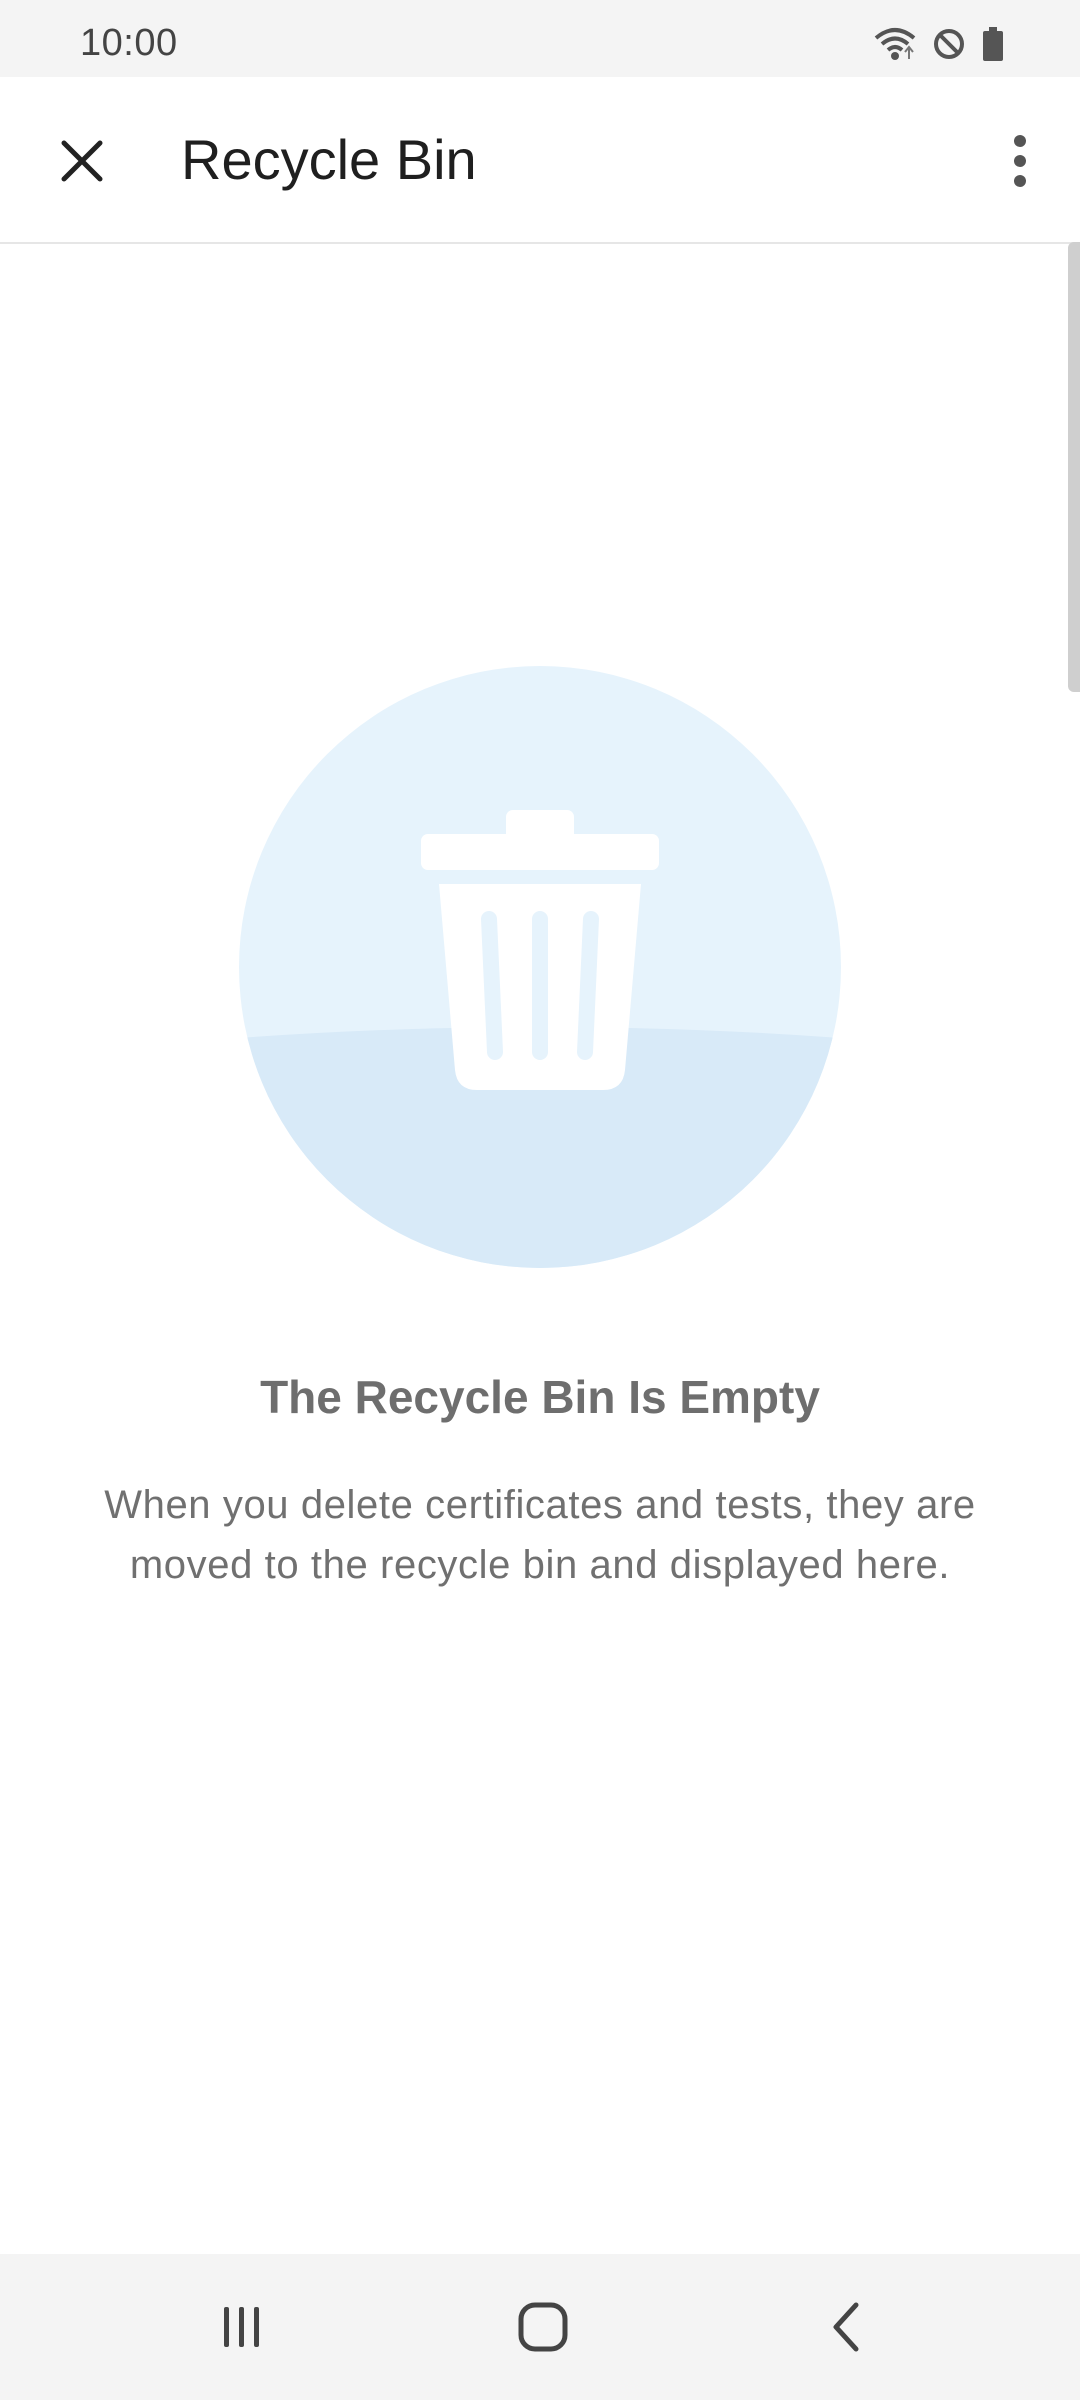 This screenshot has height=2400, width=1080. I want to click on status-bar: 10:00, so click(540, 38).